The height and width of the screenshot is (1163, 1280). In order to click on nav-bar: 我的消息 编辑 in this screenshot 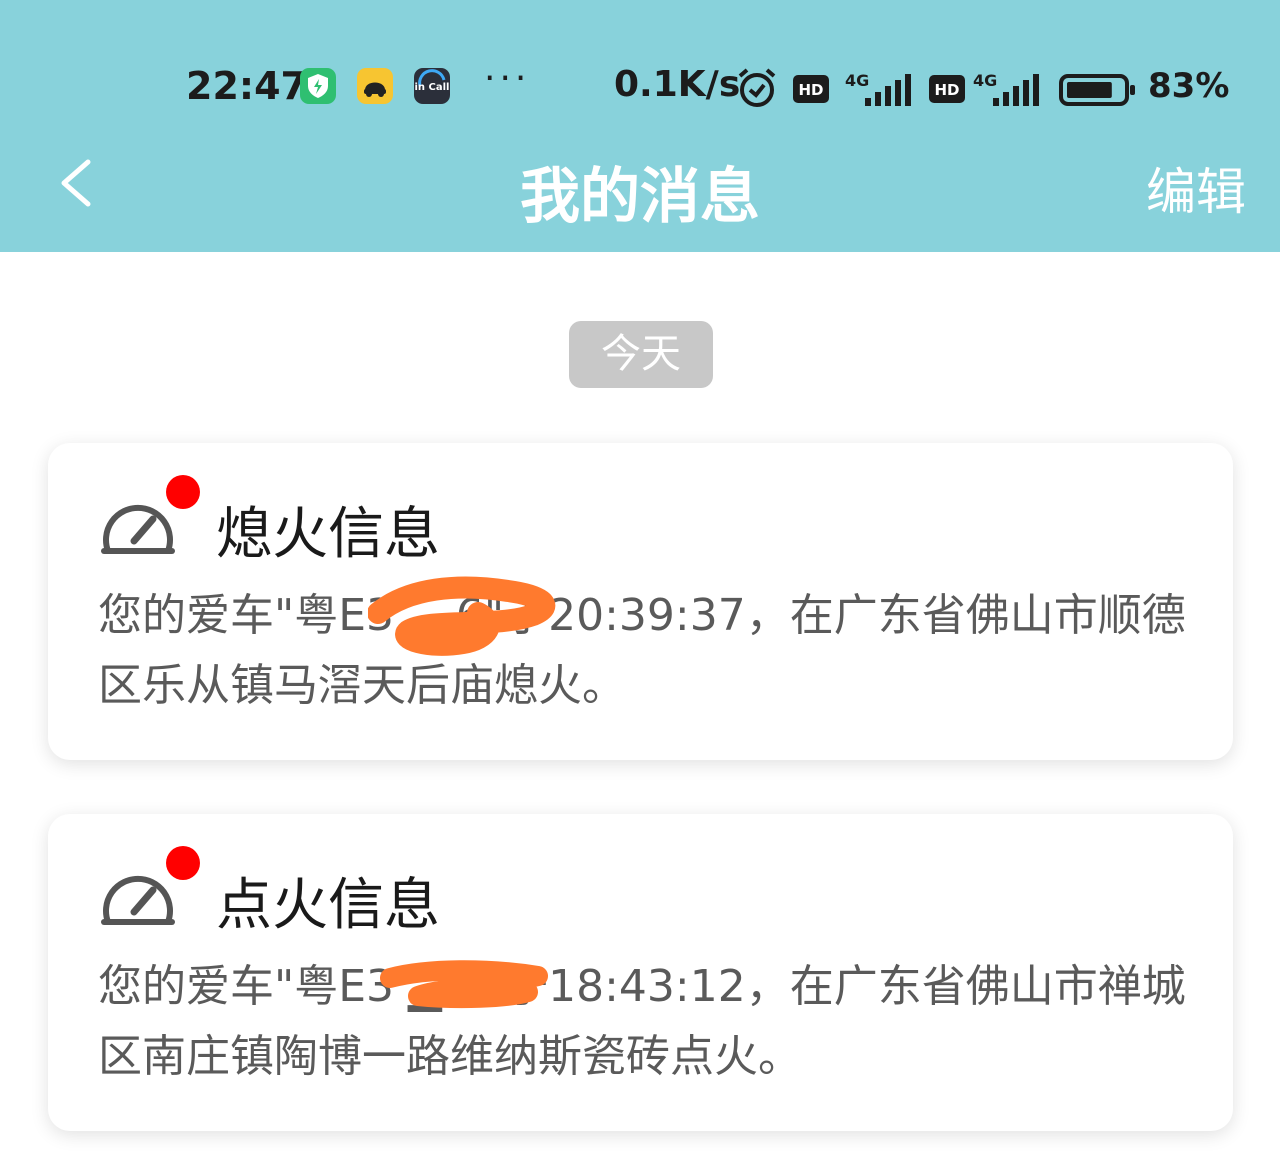, I will do `click(640, 186)`.